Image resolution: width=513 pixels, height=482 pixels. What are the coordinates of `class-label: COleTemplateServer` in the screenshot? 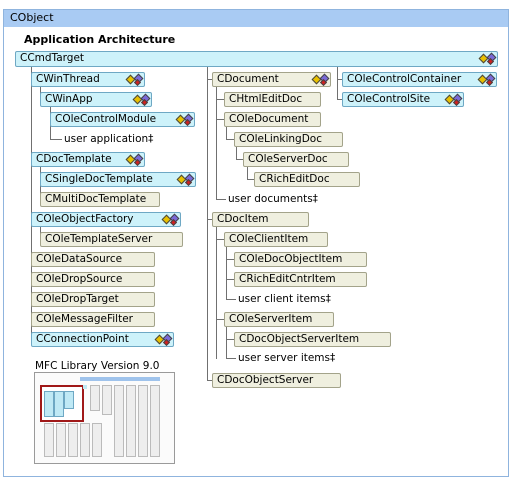 It's located at (99, 239).